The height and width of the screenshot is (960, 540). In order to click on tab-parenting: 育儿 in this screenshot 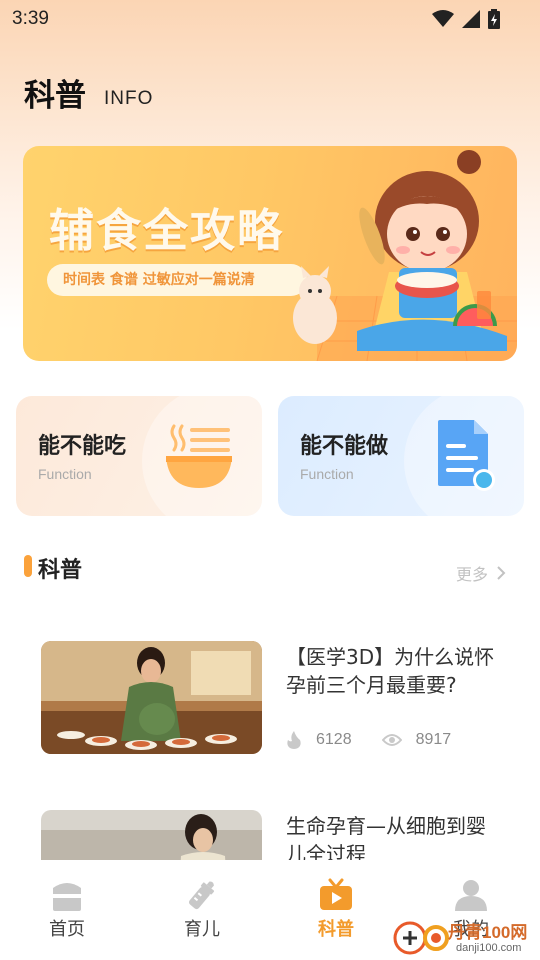, I will do `click(202, 909)`.